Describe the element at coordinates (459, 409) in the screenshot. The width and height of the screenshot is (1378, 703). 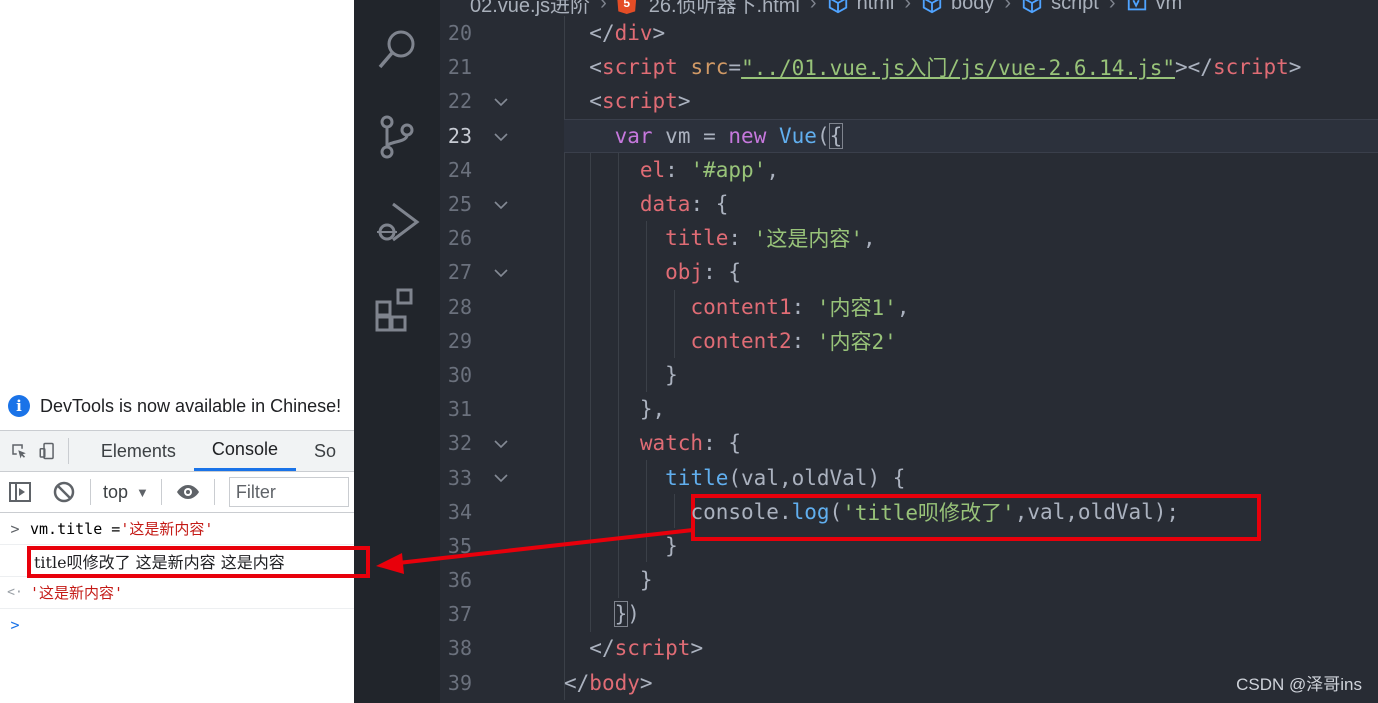
I see `line-number: 31` at that location.